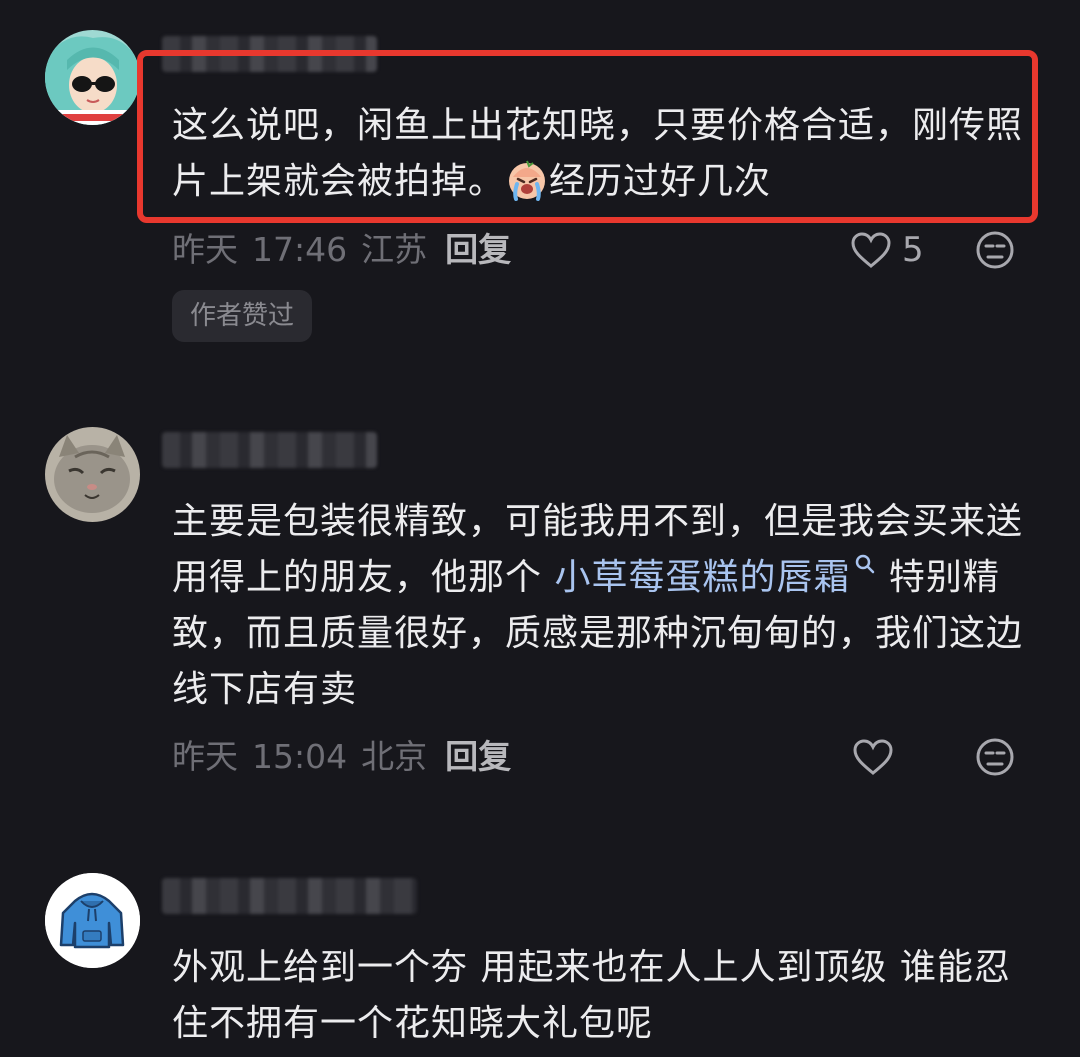 The width and height of the screenshot is (1080, 1057). I want to click on comment-meta: 昨天 17:46 江苏 回复, so click(341, 250).